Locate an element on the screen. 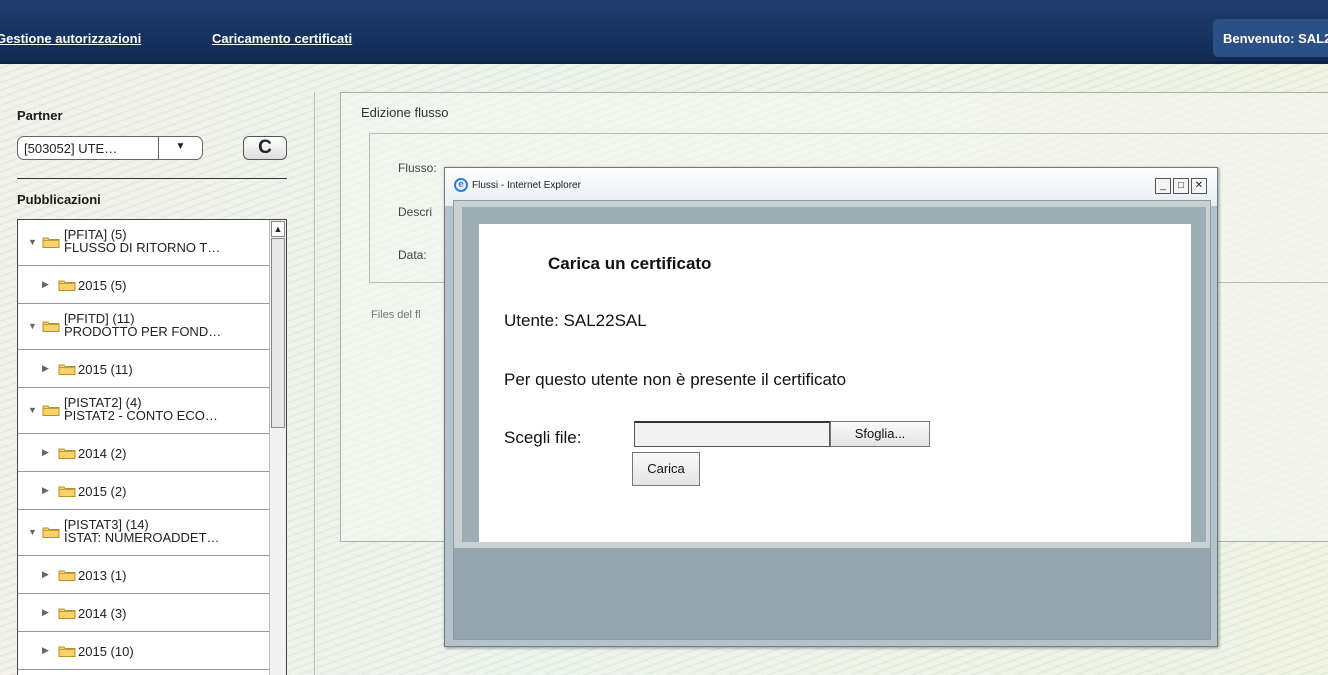  upload-button: Carica is located at coordinates (666, 469).